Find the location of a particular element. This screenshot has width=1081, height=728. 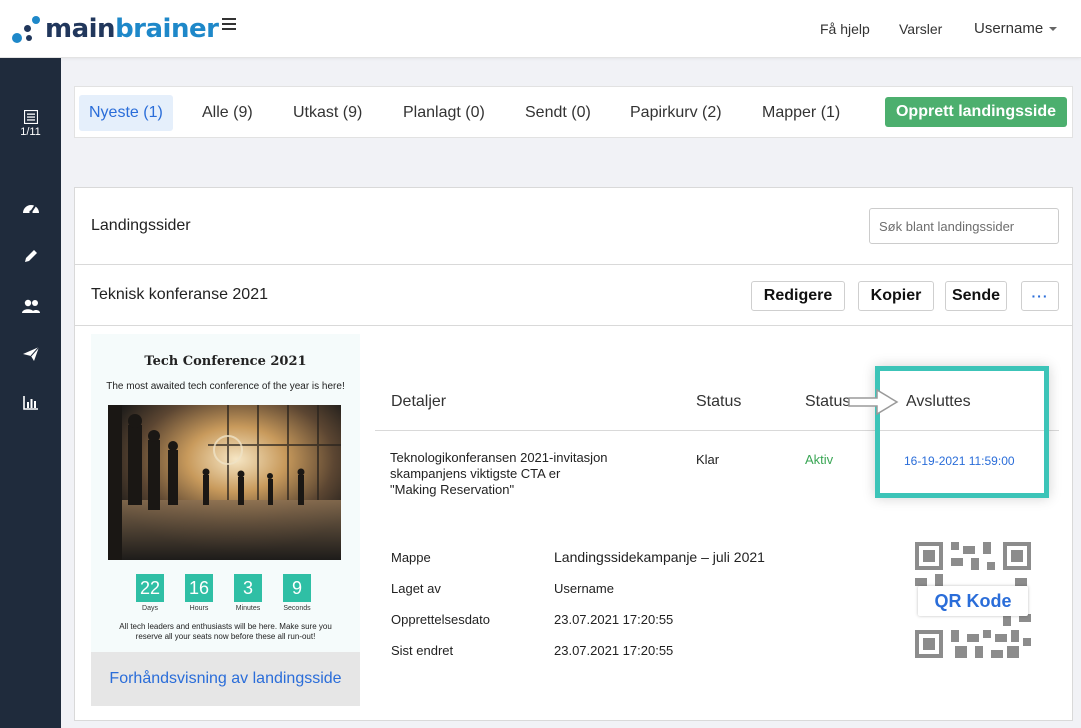

sidebar-item-dashboard is located at coordinates (30, 208).